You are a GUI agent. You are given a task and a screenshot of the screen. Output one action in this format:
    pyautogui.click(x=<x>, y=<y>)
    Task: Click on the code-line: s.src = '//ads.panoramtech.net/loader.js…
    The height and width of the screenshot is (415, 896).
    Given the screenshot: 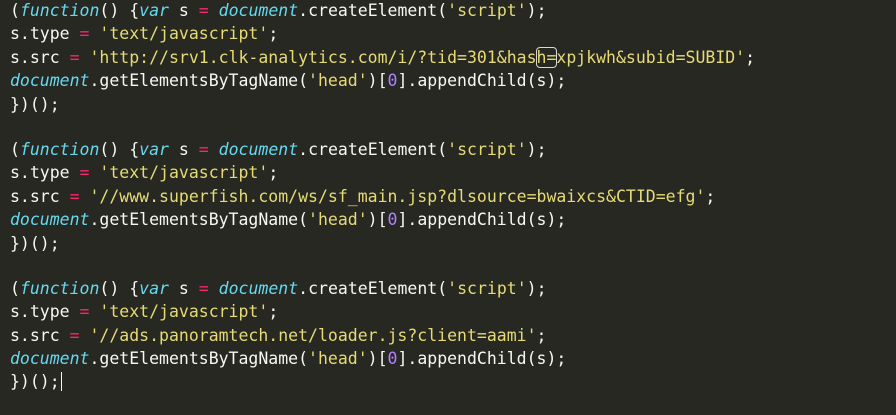 What is the action you would take?
    pyautogui.click(x=453, y=335)
    